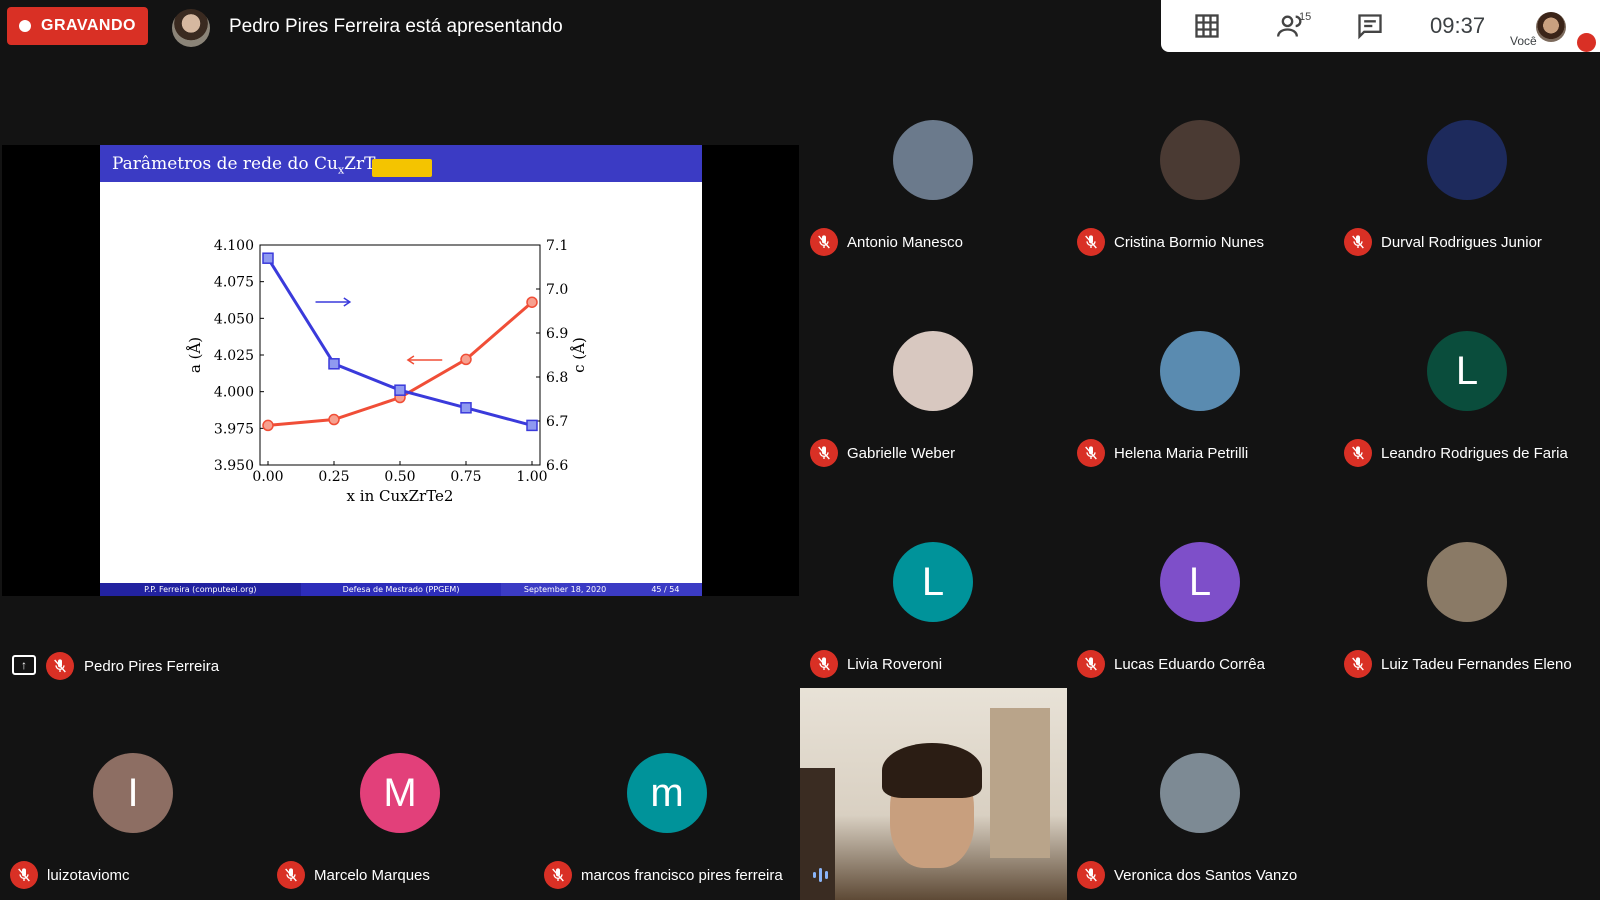 Image resolution: width=1600 pixels, height=900 pixels. What do you see at coordinates (557, 466) in the screenshot?
I see `y-right-tick-label: 6.6` at bounding box center [557, 466].